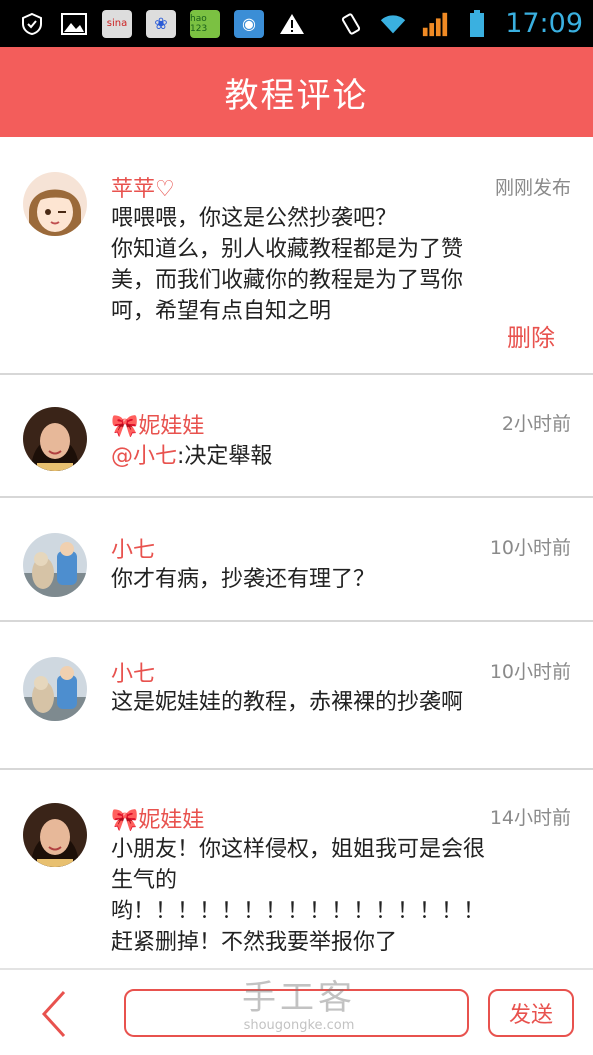 Image resolution: width=593 pixels, height=1055 pixels. I want to click on comment-item: 小七 10小时前 这是妮娃娃的教程，赤裸裸的抄袭啊, so click(296, 696).